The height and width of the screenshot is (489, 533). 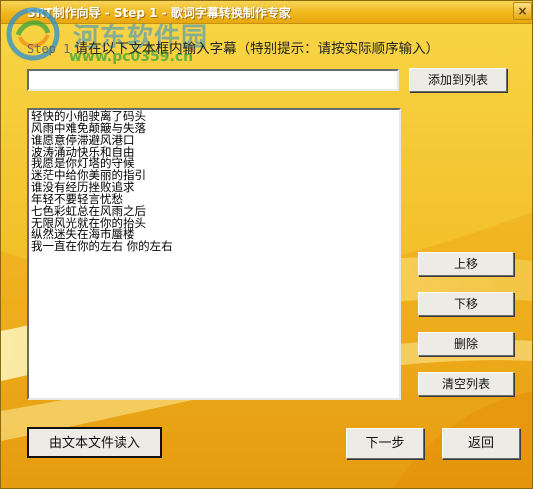 I want to click on instruction-text: Step 1 请在以下文本框内输入字幕（特别提示：请按实际顺序输入）, so click(x=233, y=47).